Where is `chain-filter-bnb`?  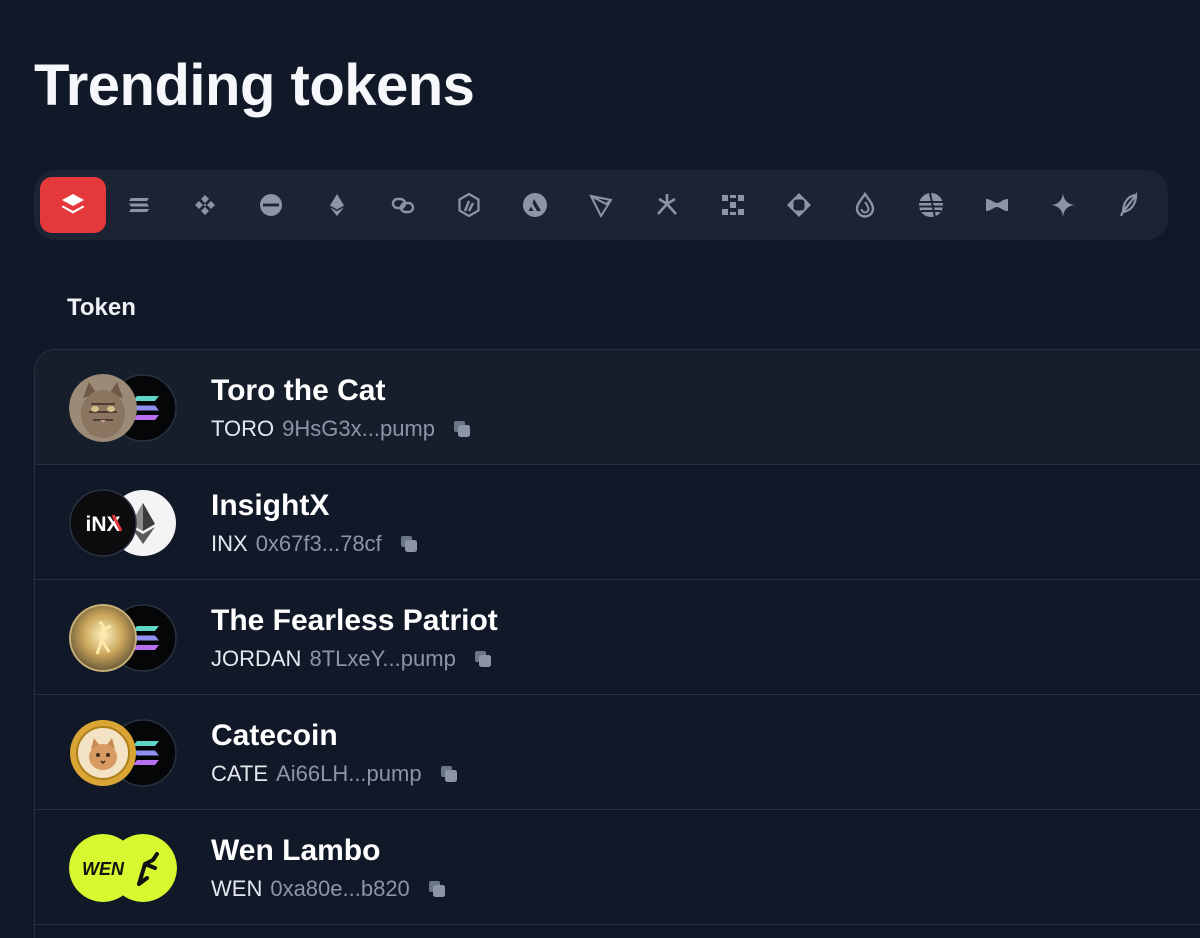
chain-filter-bnb is located at coordinates (205, 205).